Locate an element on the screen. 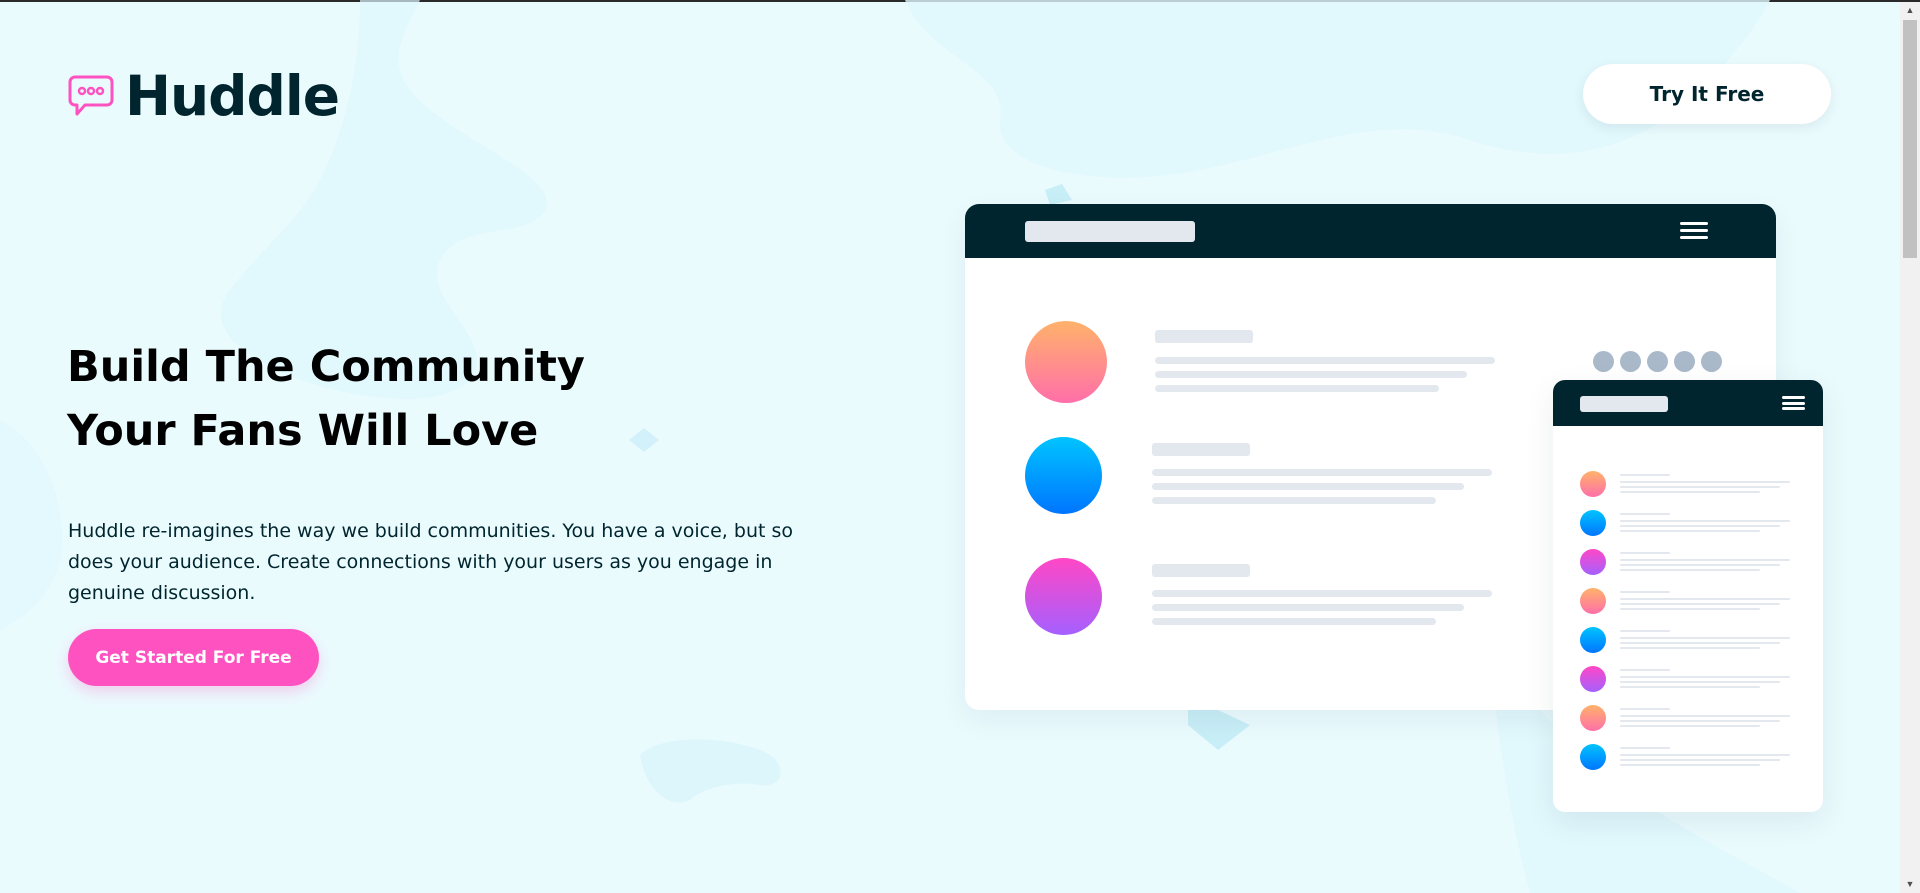  hero-headline: Build The Community Your Fans Will Love is located at coordinates (377, 399).